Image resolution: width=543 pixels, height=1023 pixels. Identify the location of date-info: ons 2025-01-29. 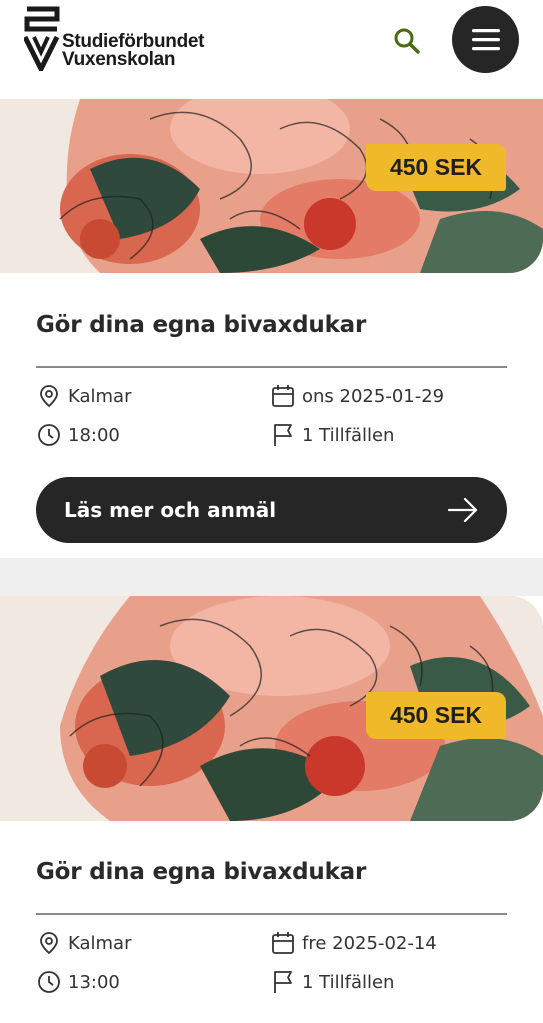
(357, 396).